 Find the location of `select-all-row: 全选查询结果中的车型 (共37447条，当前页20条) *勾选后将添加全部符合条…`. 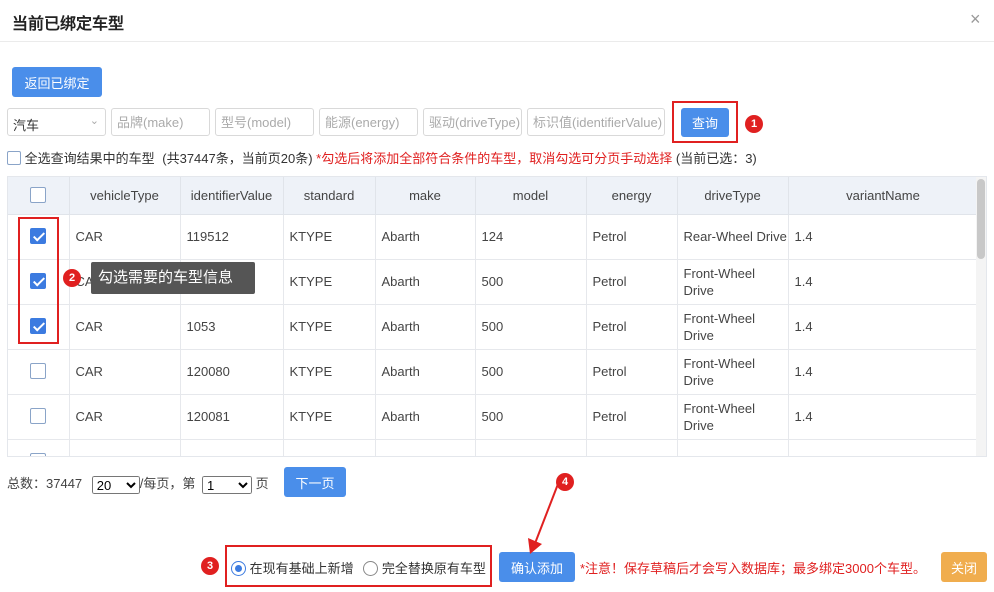

select-all-row: 全选查询结果中的车型 (共37447条，当前页20条) *勾选后将添加全部符合条… is located at coordinates (382, 157).